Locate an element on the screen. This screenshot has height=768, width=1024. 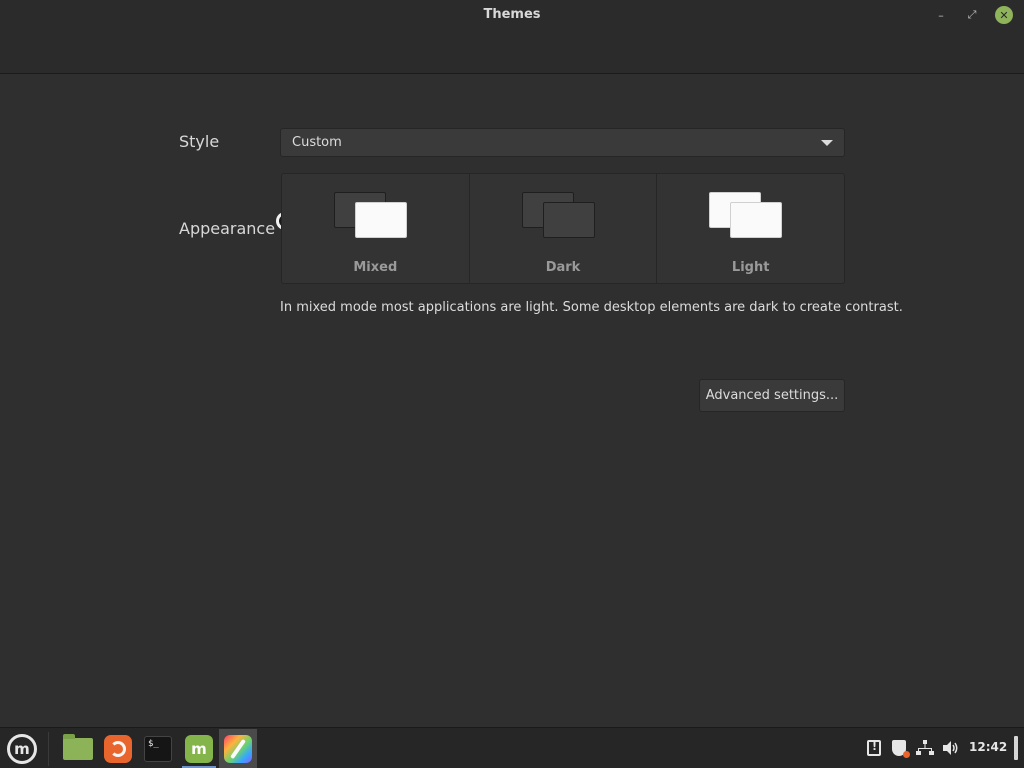
taskbar-terminal: $_ is located at coordinates (158, 749).